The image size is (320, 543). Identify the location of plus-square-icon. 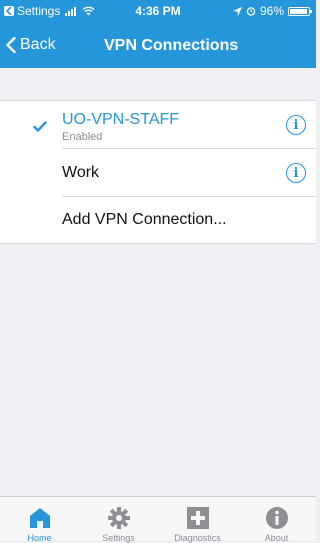
(198, 518).